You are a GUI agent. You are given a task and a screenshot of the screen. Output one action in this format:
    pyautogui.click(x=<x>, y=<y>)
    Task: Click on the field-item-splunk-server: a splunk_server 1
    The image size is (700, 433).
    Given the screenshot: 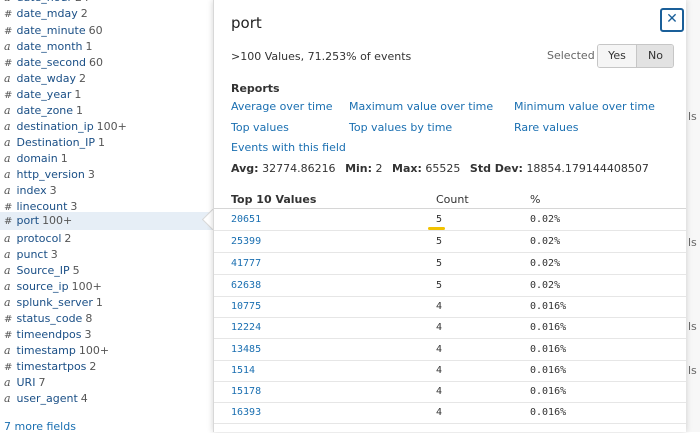 What is the action you would take?
    pyautogui.click(x=53, y=304)
    